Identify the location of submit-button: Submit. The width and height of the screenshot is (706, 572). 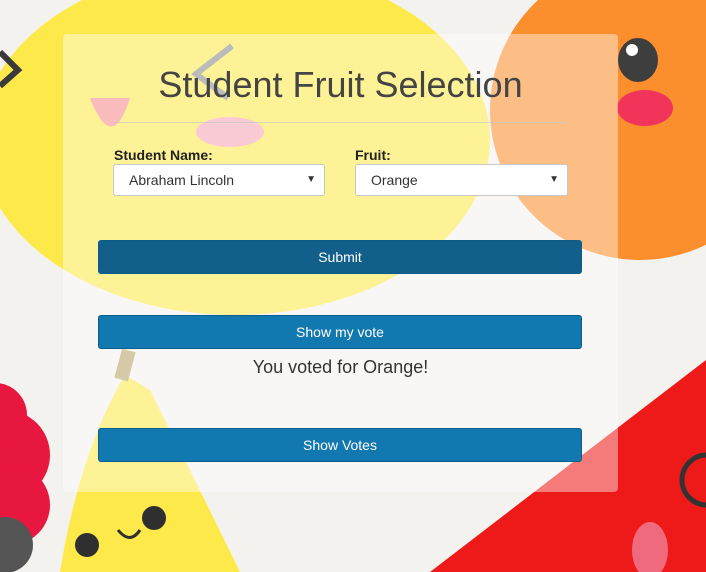
(340, 257).